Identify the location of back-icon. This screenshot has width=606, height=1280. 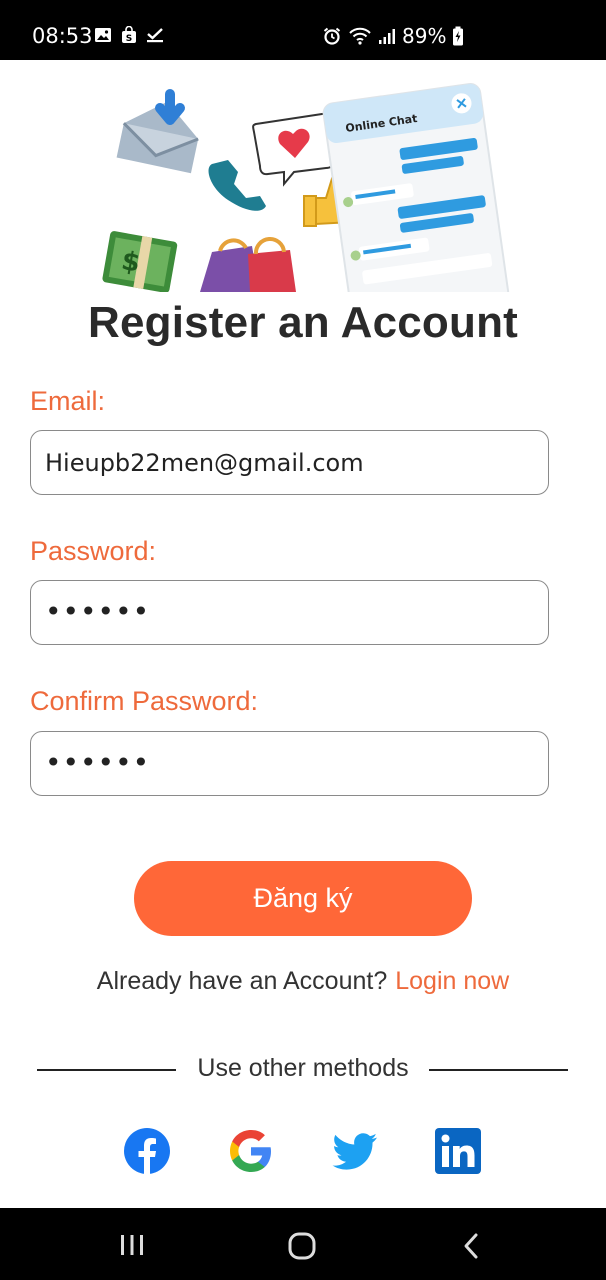
(471, 1246).